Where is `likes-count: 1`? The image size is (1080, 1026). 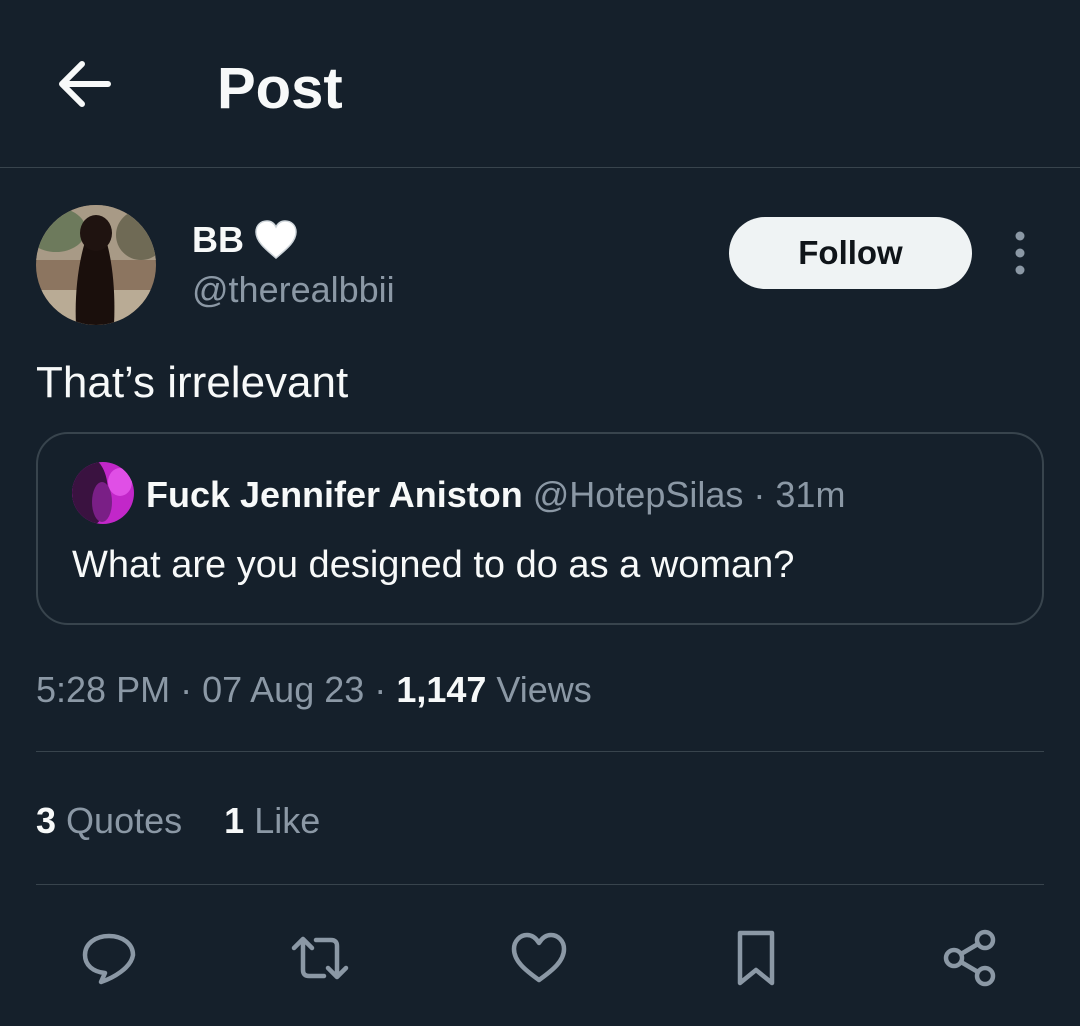 likes-count: 1 is located at coordinates (234, 820).